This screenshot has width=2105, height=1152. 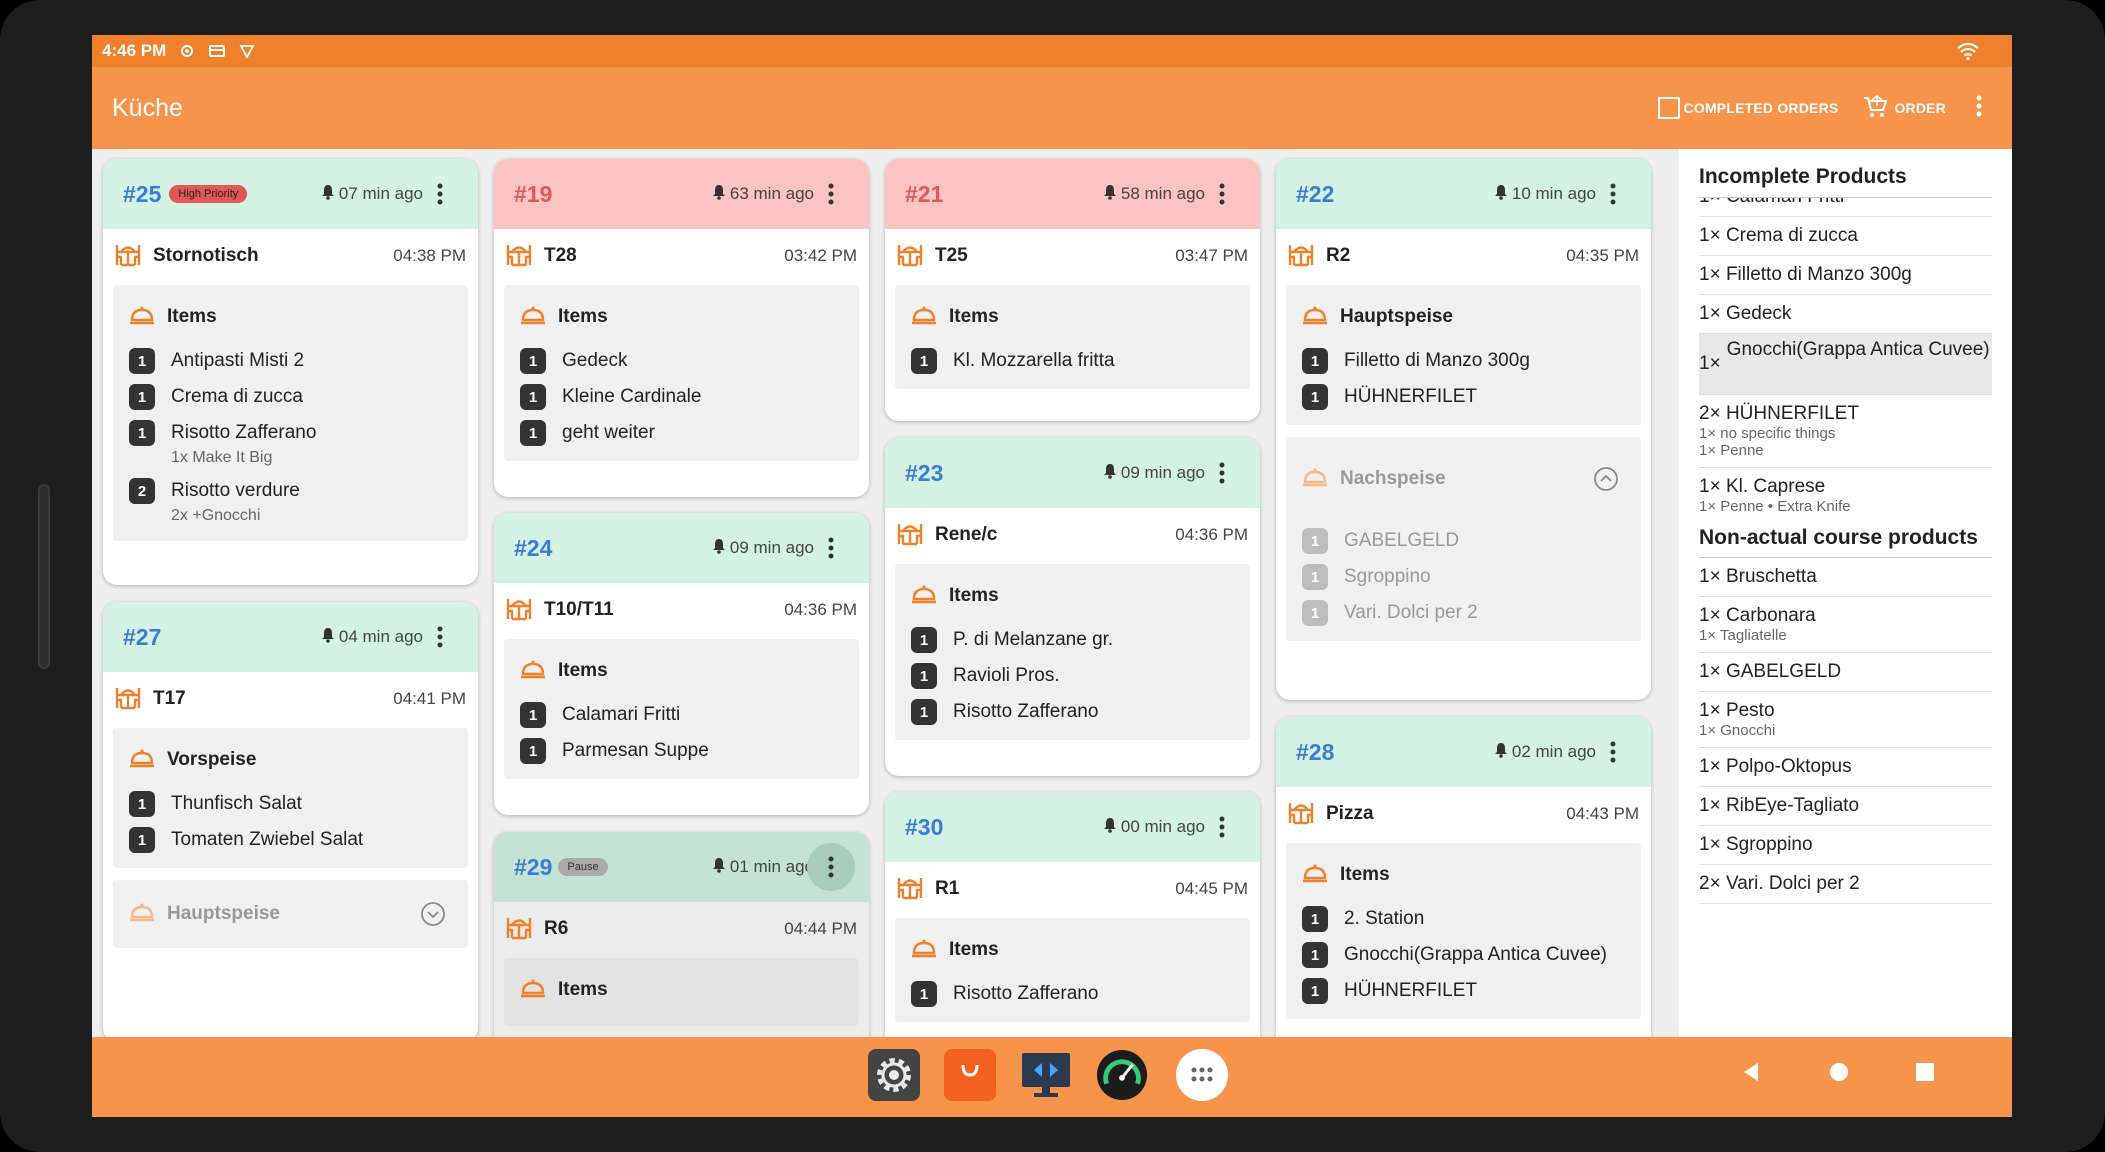 What do you see at coordinates (681, 397) in the screenshot?
I see `order-item: 1 Kleine Cardinale` at bounding box center [681, 397].